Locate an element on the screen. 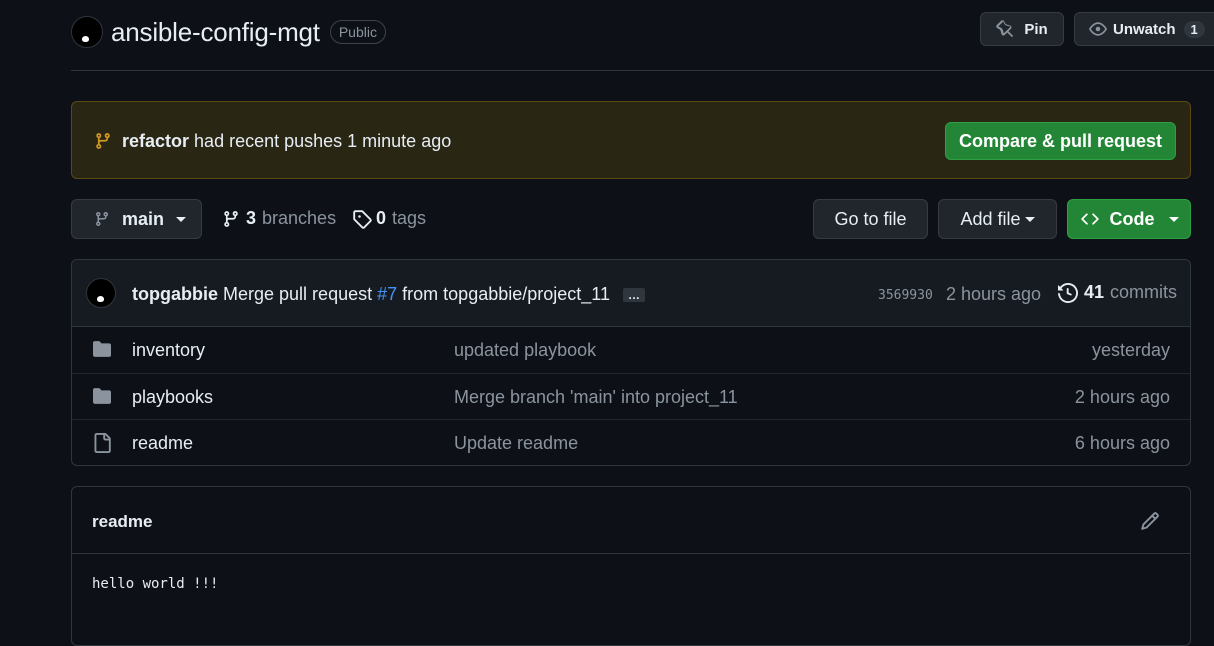  pull-request-link: #7 is located at coordinates (387, 294).